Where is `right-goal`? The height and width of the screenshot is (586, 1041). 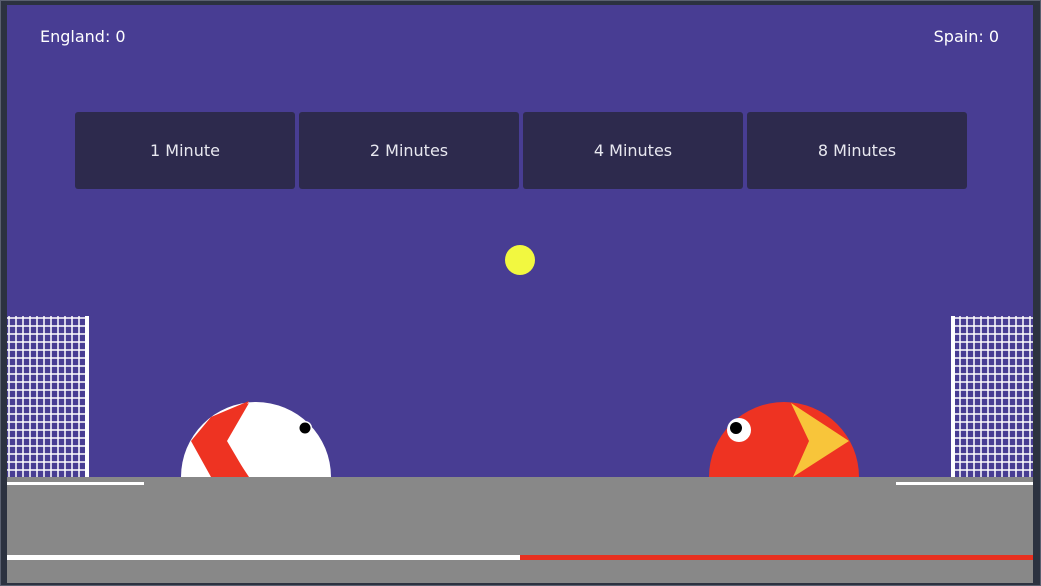
right-goal is located at coordinates (992, 396).